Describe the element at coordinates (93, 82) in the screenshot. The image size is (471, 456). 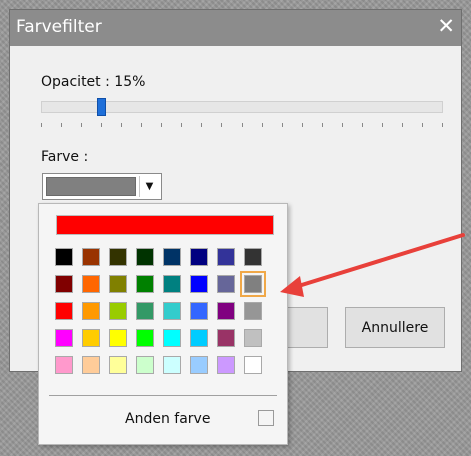
I see `opacity-label: Opacitet : 15%` at that location.